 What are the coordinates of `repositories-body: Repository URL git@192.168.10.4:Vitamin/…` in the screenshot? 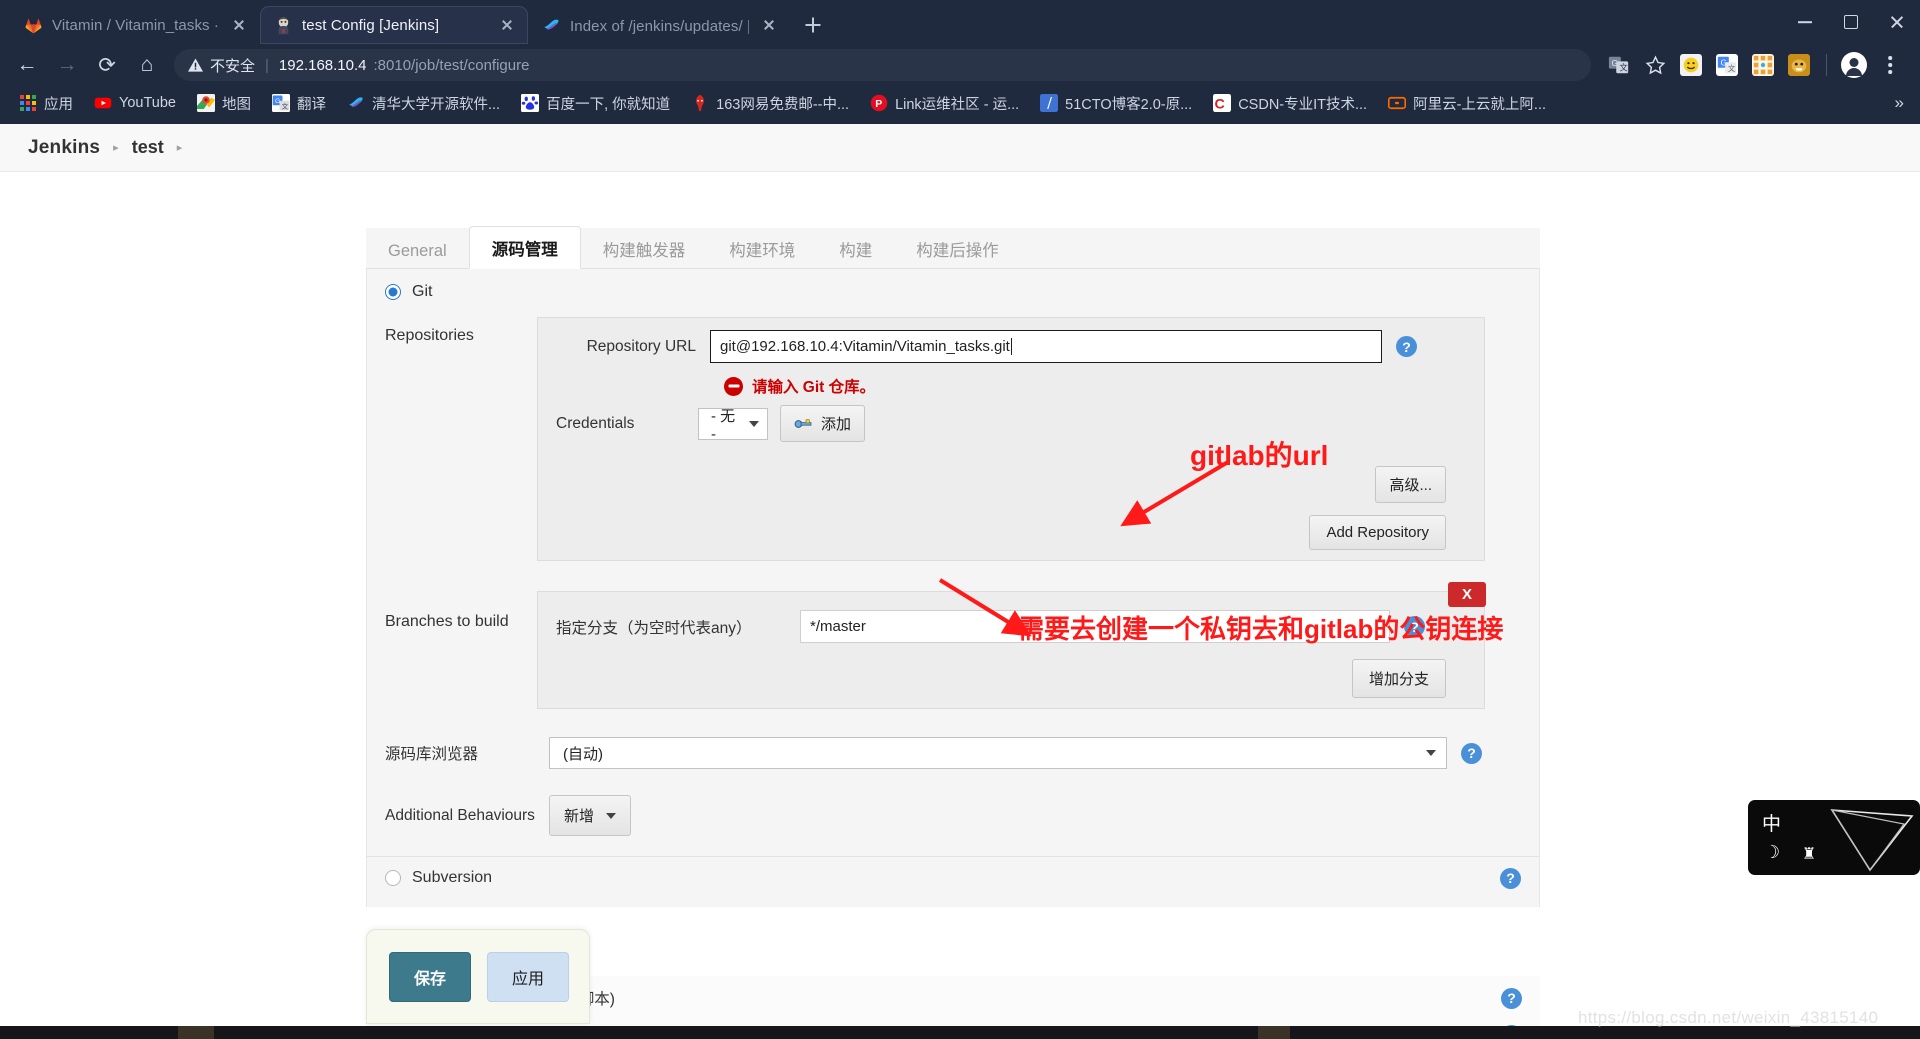 It's located at (1011, 439).